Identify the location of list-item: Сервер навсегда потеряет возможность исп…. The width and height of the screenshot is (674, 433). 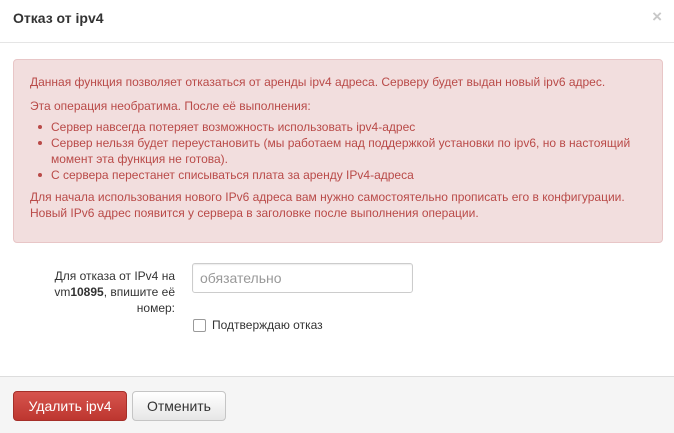
(342, 127).